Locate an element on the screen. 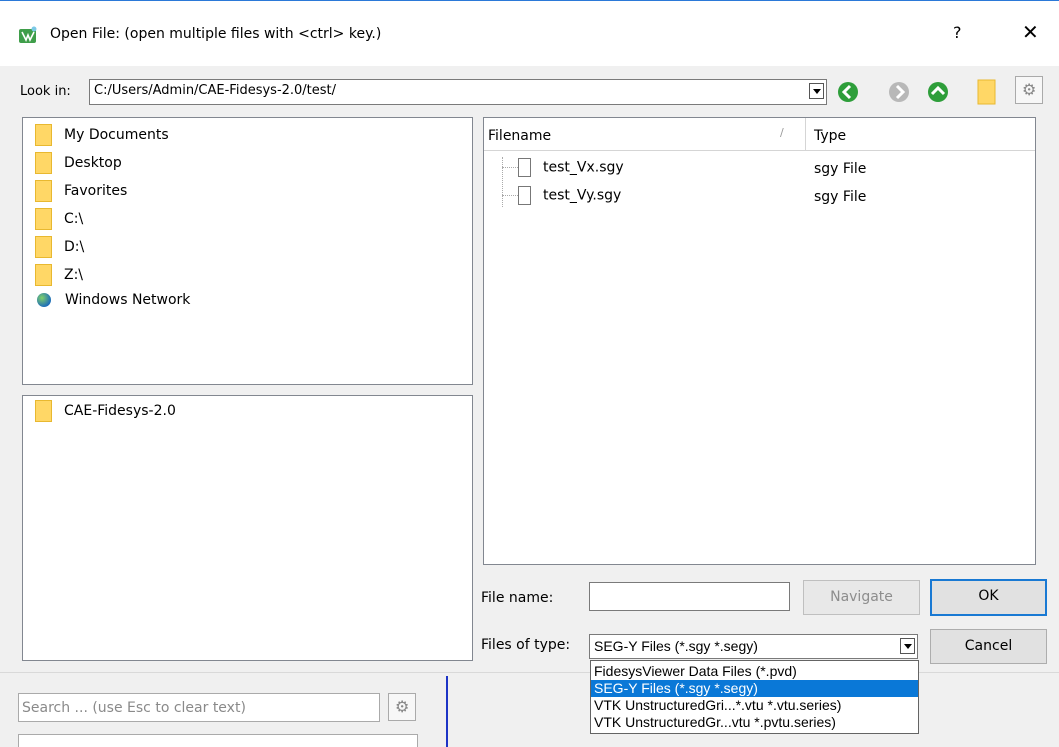  places-item-label: Desktop is located at coordinates (93, 163).